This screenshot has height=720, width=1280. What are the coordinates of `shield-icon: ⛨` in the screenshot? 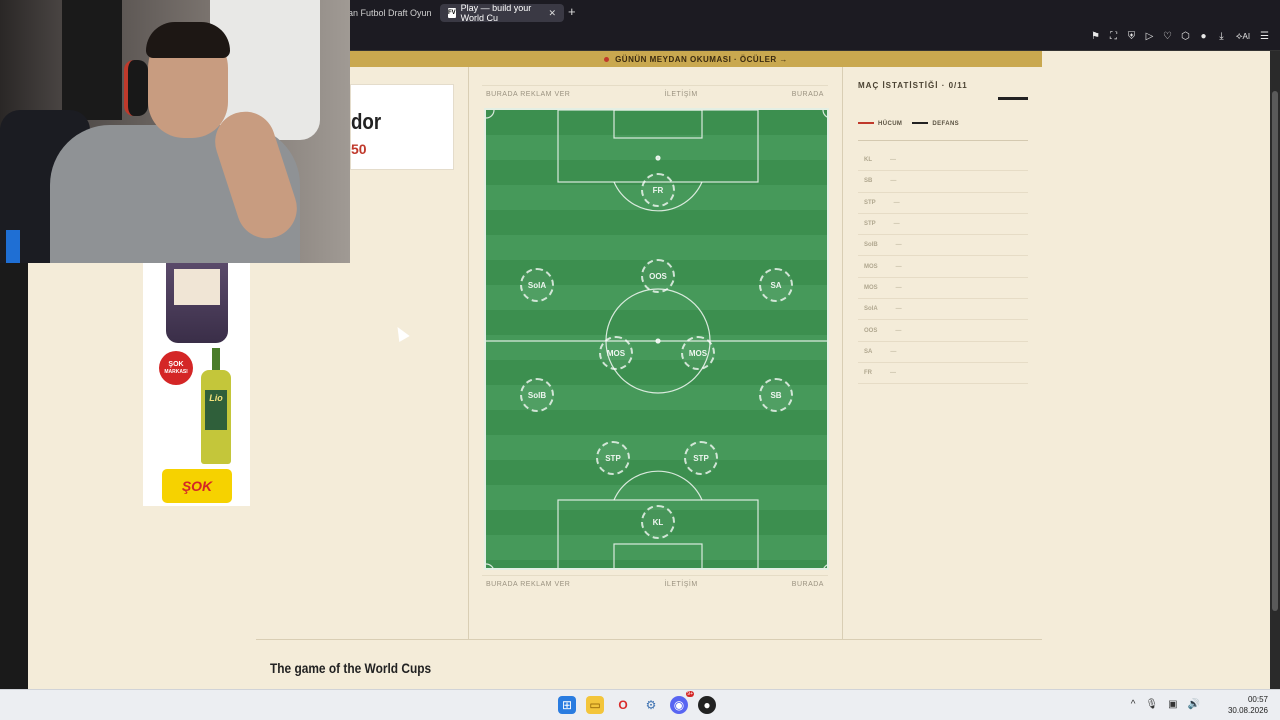 It's located at (1131, 36).